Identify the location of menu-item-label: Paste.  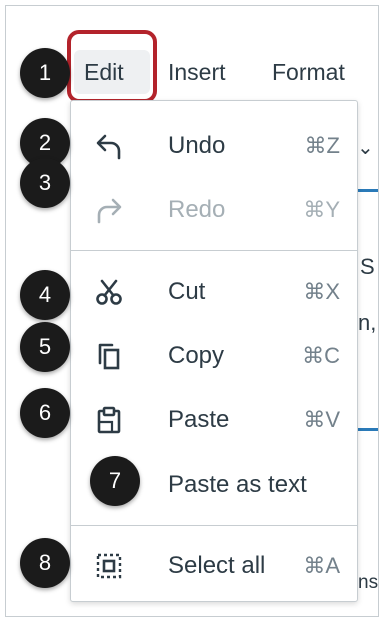
(199, 419).